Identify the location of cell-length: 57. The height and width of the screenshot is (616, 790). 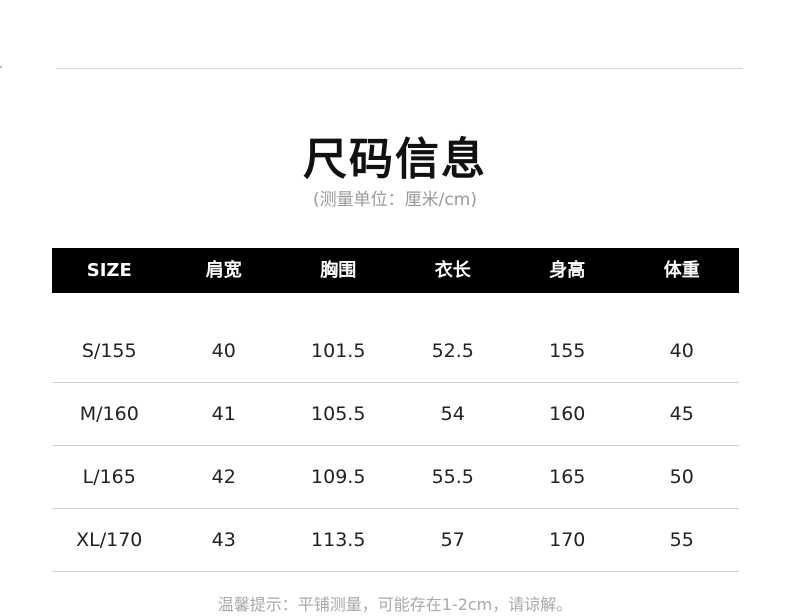
(452, 540).